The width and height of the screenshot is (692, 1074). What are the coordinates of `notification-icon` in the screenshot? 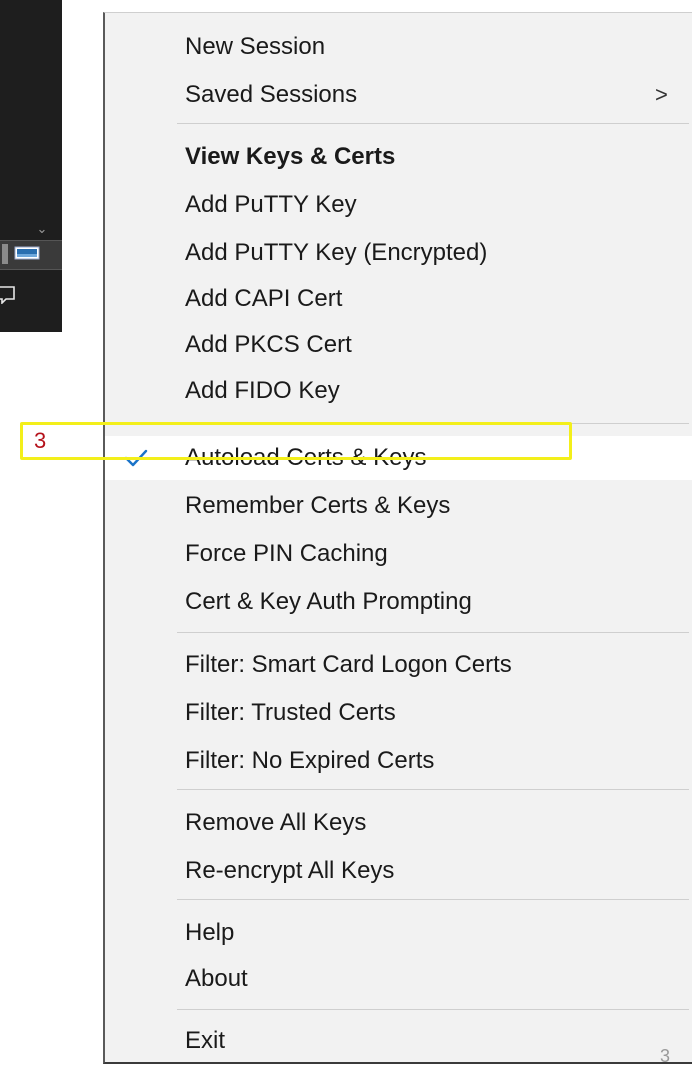 It's located at (8, 295).